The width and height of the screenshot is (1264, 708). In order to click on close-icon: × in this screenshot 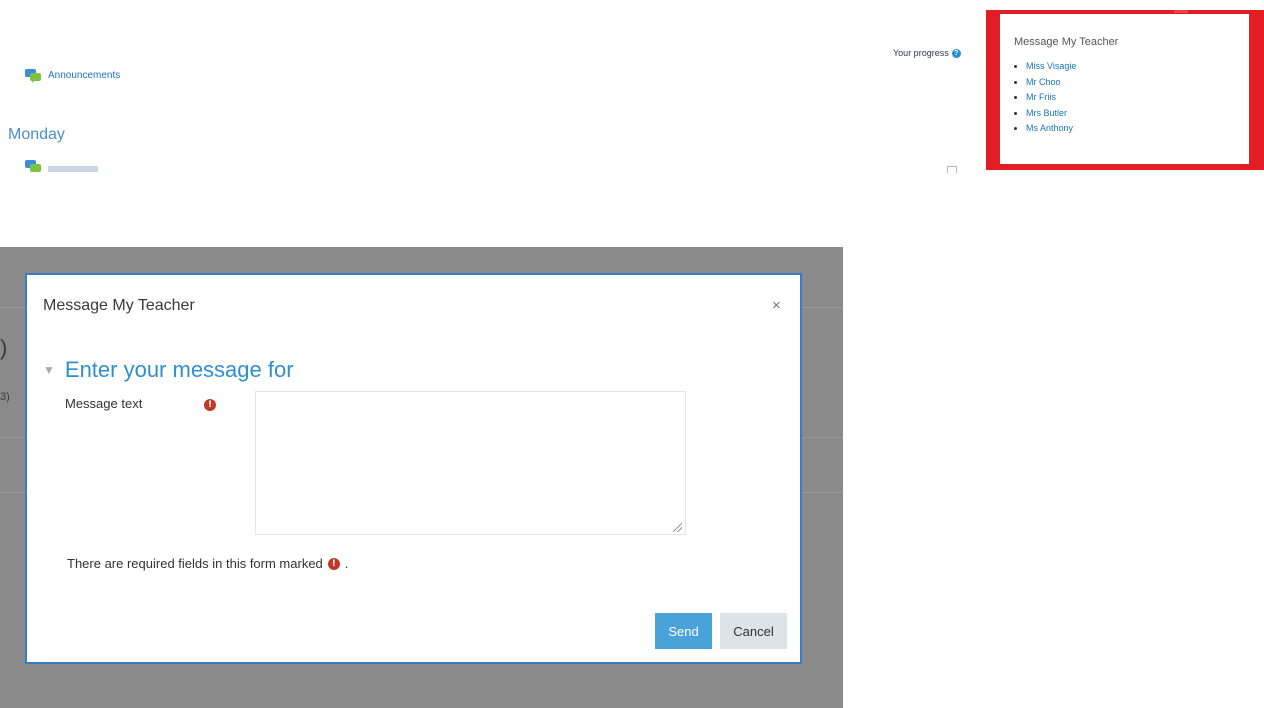, I will do `click(776, 305)`.